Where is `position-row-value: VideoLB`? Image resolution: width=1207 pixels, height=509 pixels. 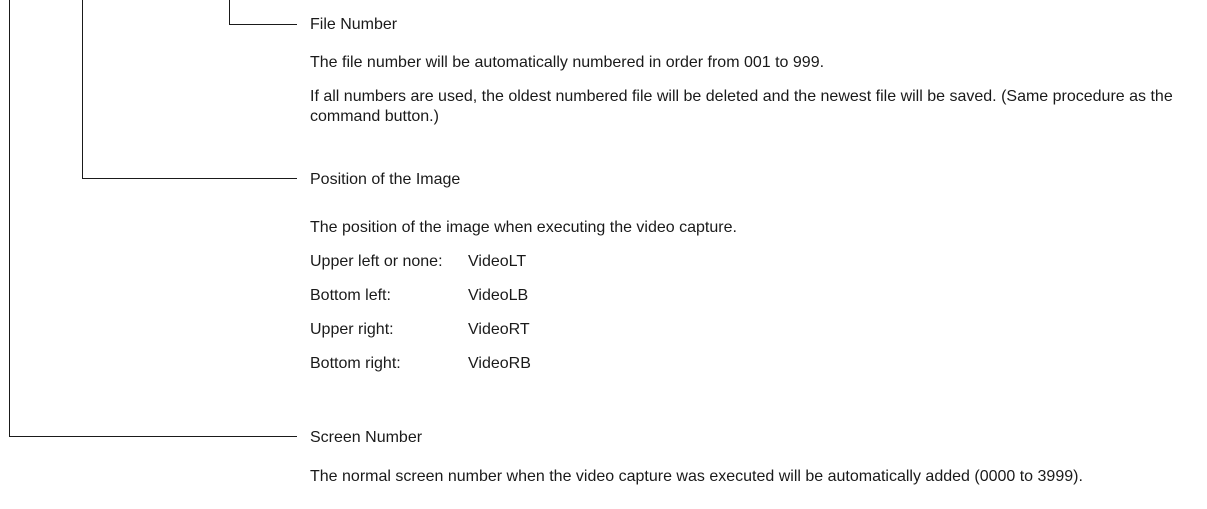
position-row-value: VideoLB is located at coordinates (498, 295).